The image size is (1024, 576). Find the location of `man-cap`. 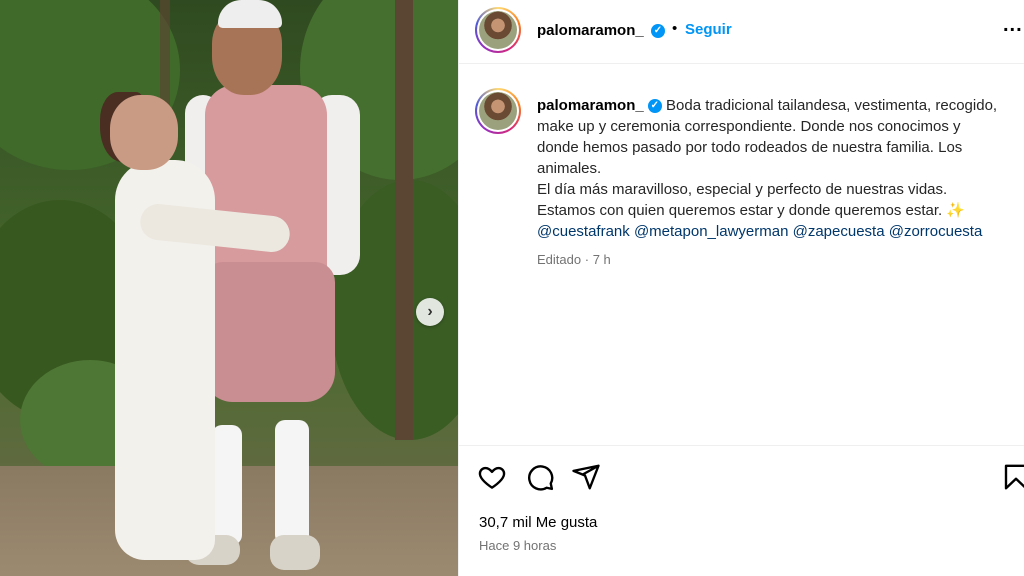

man-cap is located at coordinates (250, 14).